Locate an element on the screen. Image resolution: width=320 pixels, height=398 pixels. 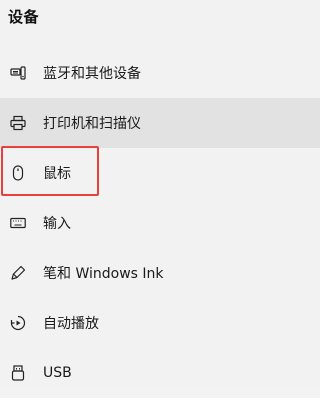
nav-item-printers: 打印机和扫描仪 is located at coordinates (160, 123).